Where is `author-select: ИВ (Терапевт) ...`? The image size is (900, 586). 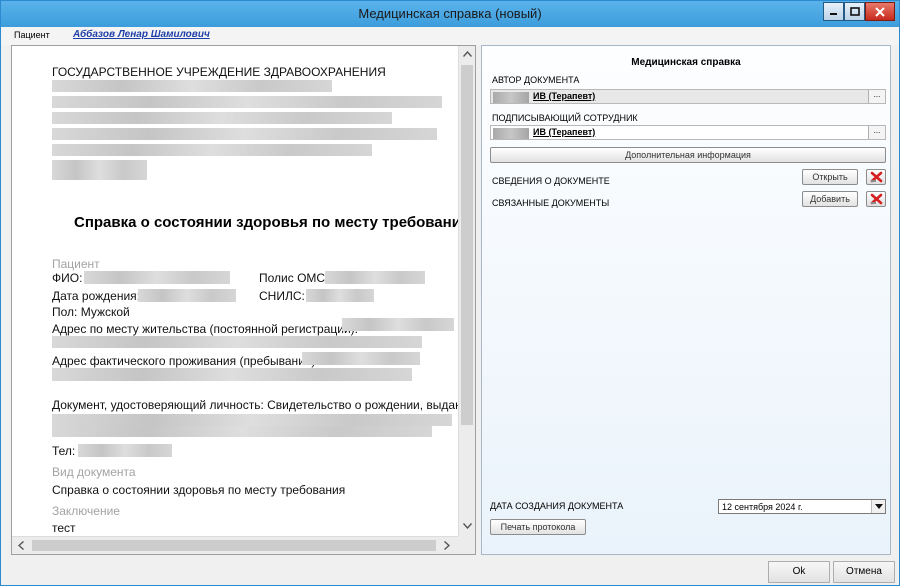
author-select: ИВ (Терапевт) ... is located at coordinates (688, 96).